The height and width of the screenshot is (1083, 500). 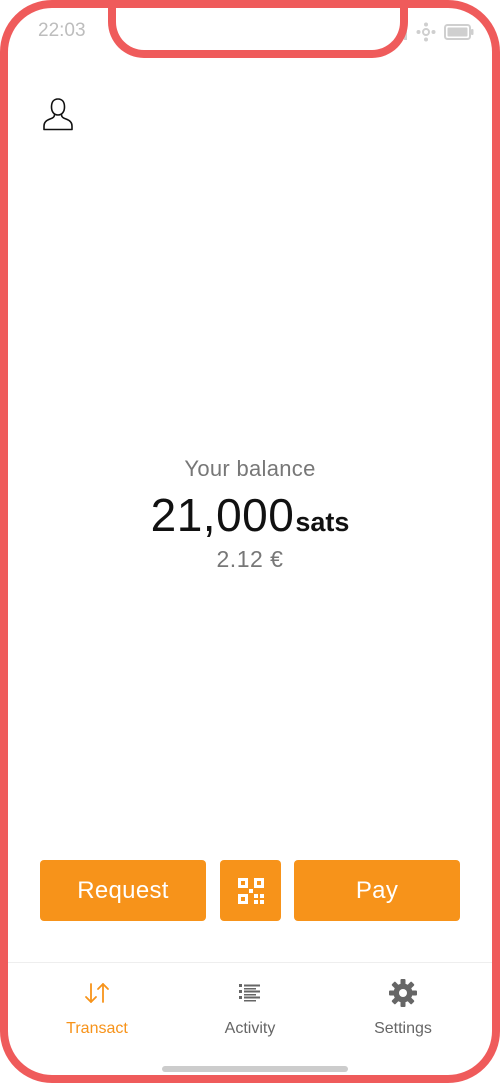 I want to click on balance-section: Your balance 21,000 sats 2.12 €, so click(x=250, y=514).